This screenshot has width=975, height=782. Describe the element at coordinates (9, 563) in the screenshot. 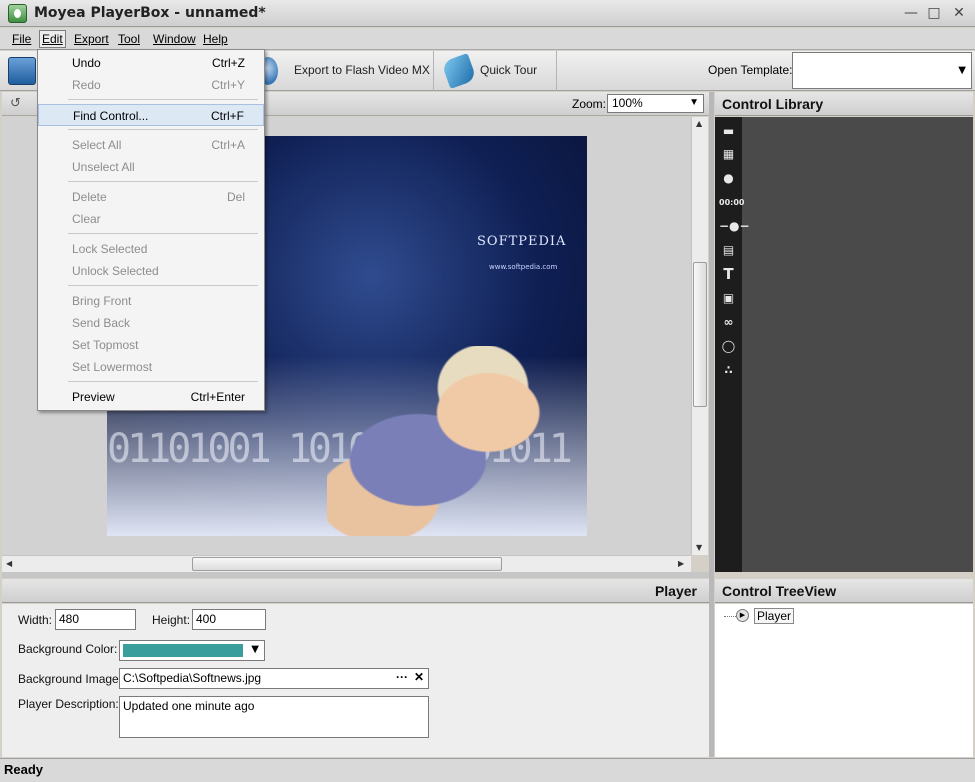

I see `scroll-left-icon: ◀` at that location.